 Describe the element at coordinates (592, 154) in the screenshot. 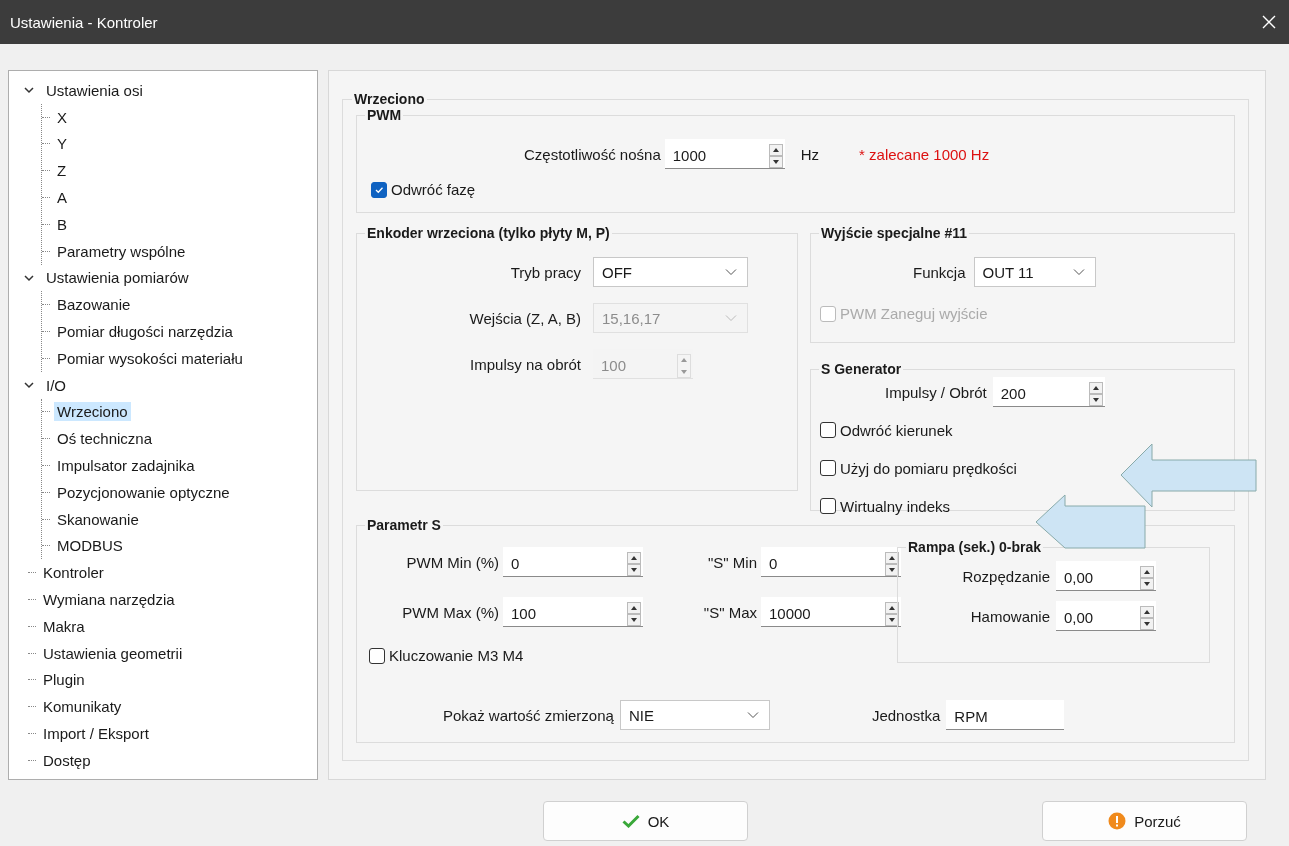

I see `field-label: Częstotliwość nośna` at that location.